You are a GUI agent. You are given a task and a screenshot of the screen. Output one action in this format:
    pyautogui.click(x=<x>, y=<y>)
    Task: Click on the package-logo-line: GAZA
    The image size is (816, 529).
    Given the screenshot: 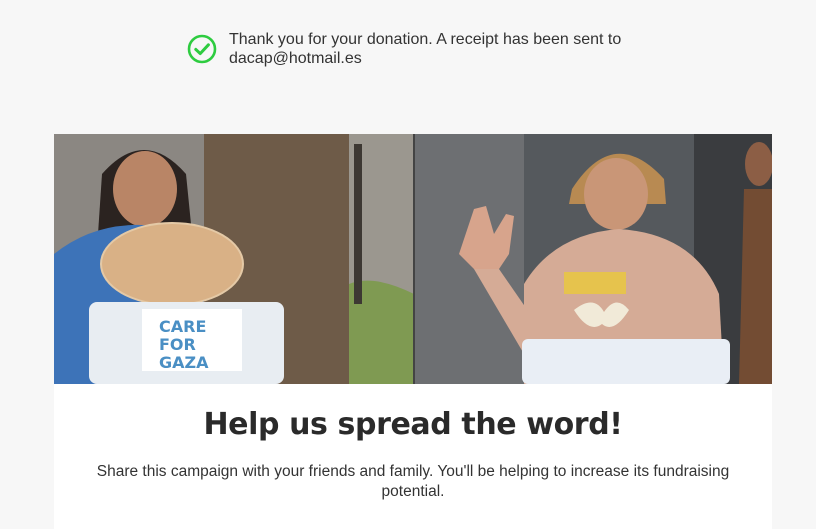 What is the action you would take?
    pyautogui.click(x=184, y=362)
    